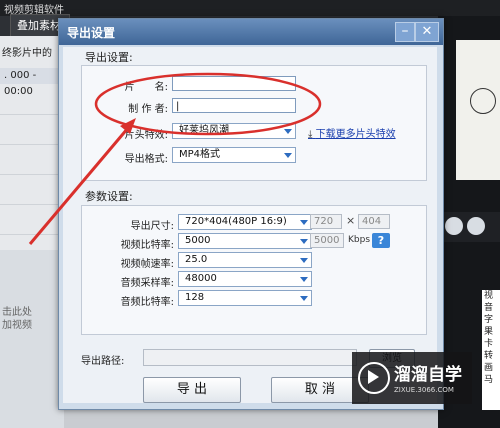 The width and height of the screenshot is (500, 428). Describe the element at coordinates (245, 222) in the screenshot. I see `size-select: 720*404(480P 16:9)` at that location.